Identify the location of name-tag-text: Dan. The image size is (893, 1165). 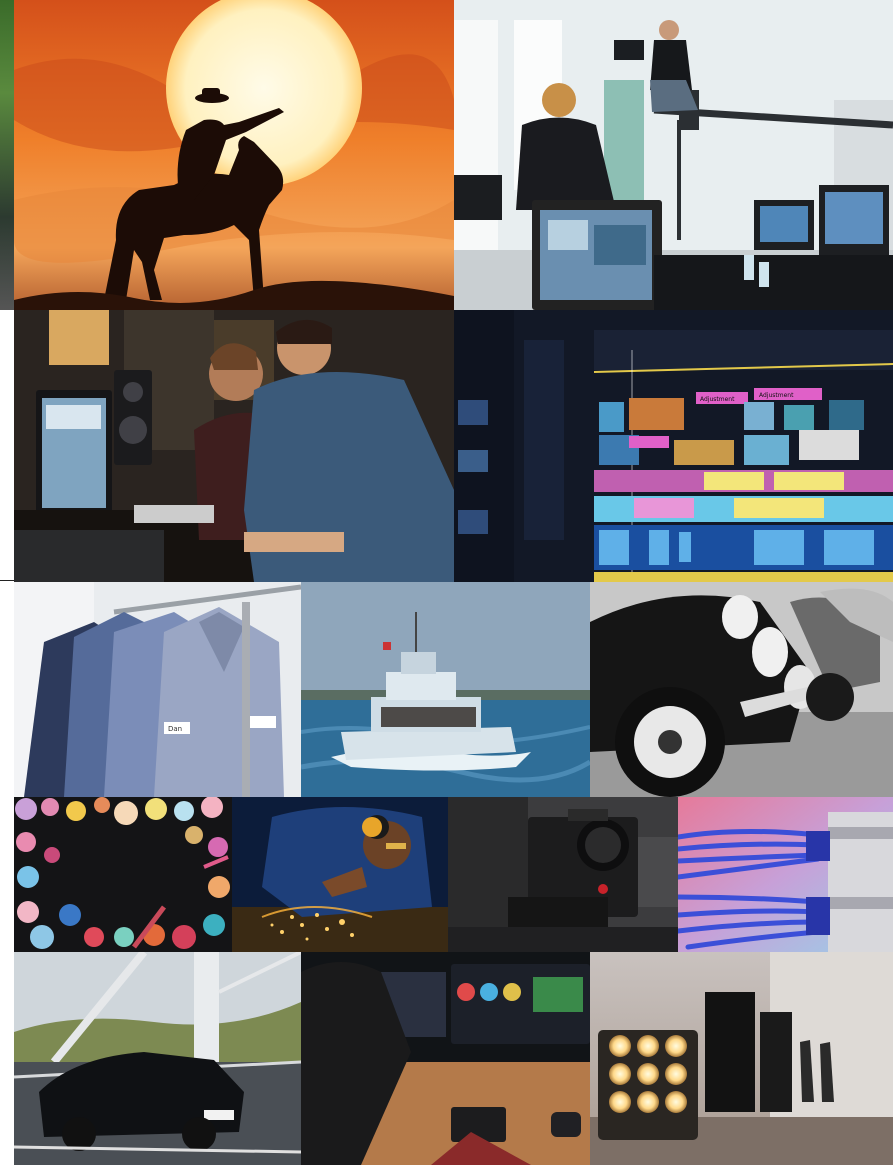
(175, 729).